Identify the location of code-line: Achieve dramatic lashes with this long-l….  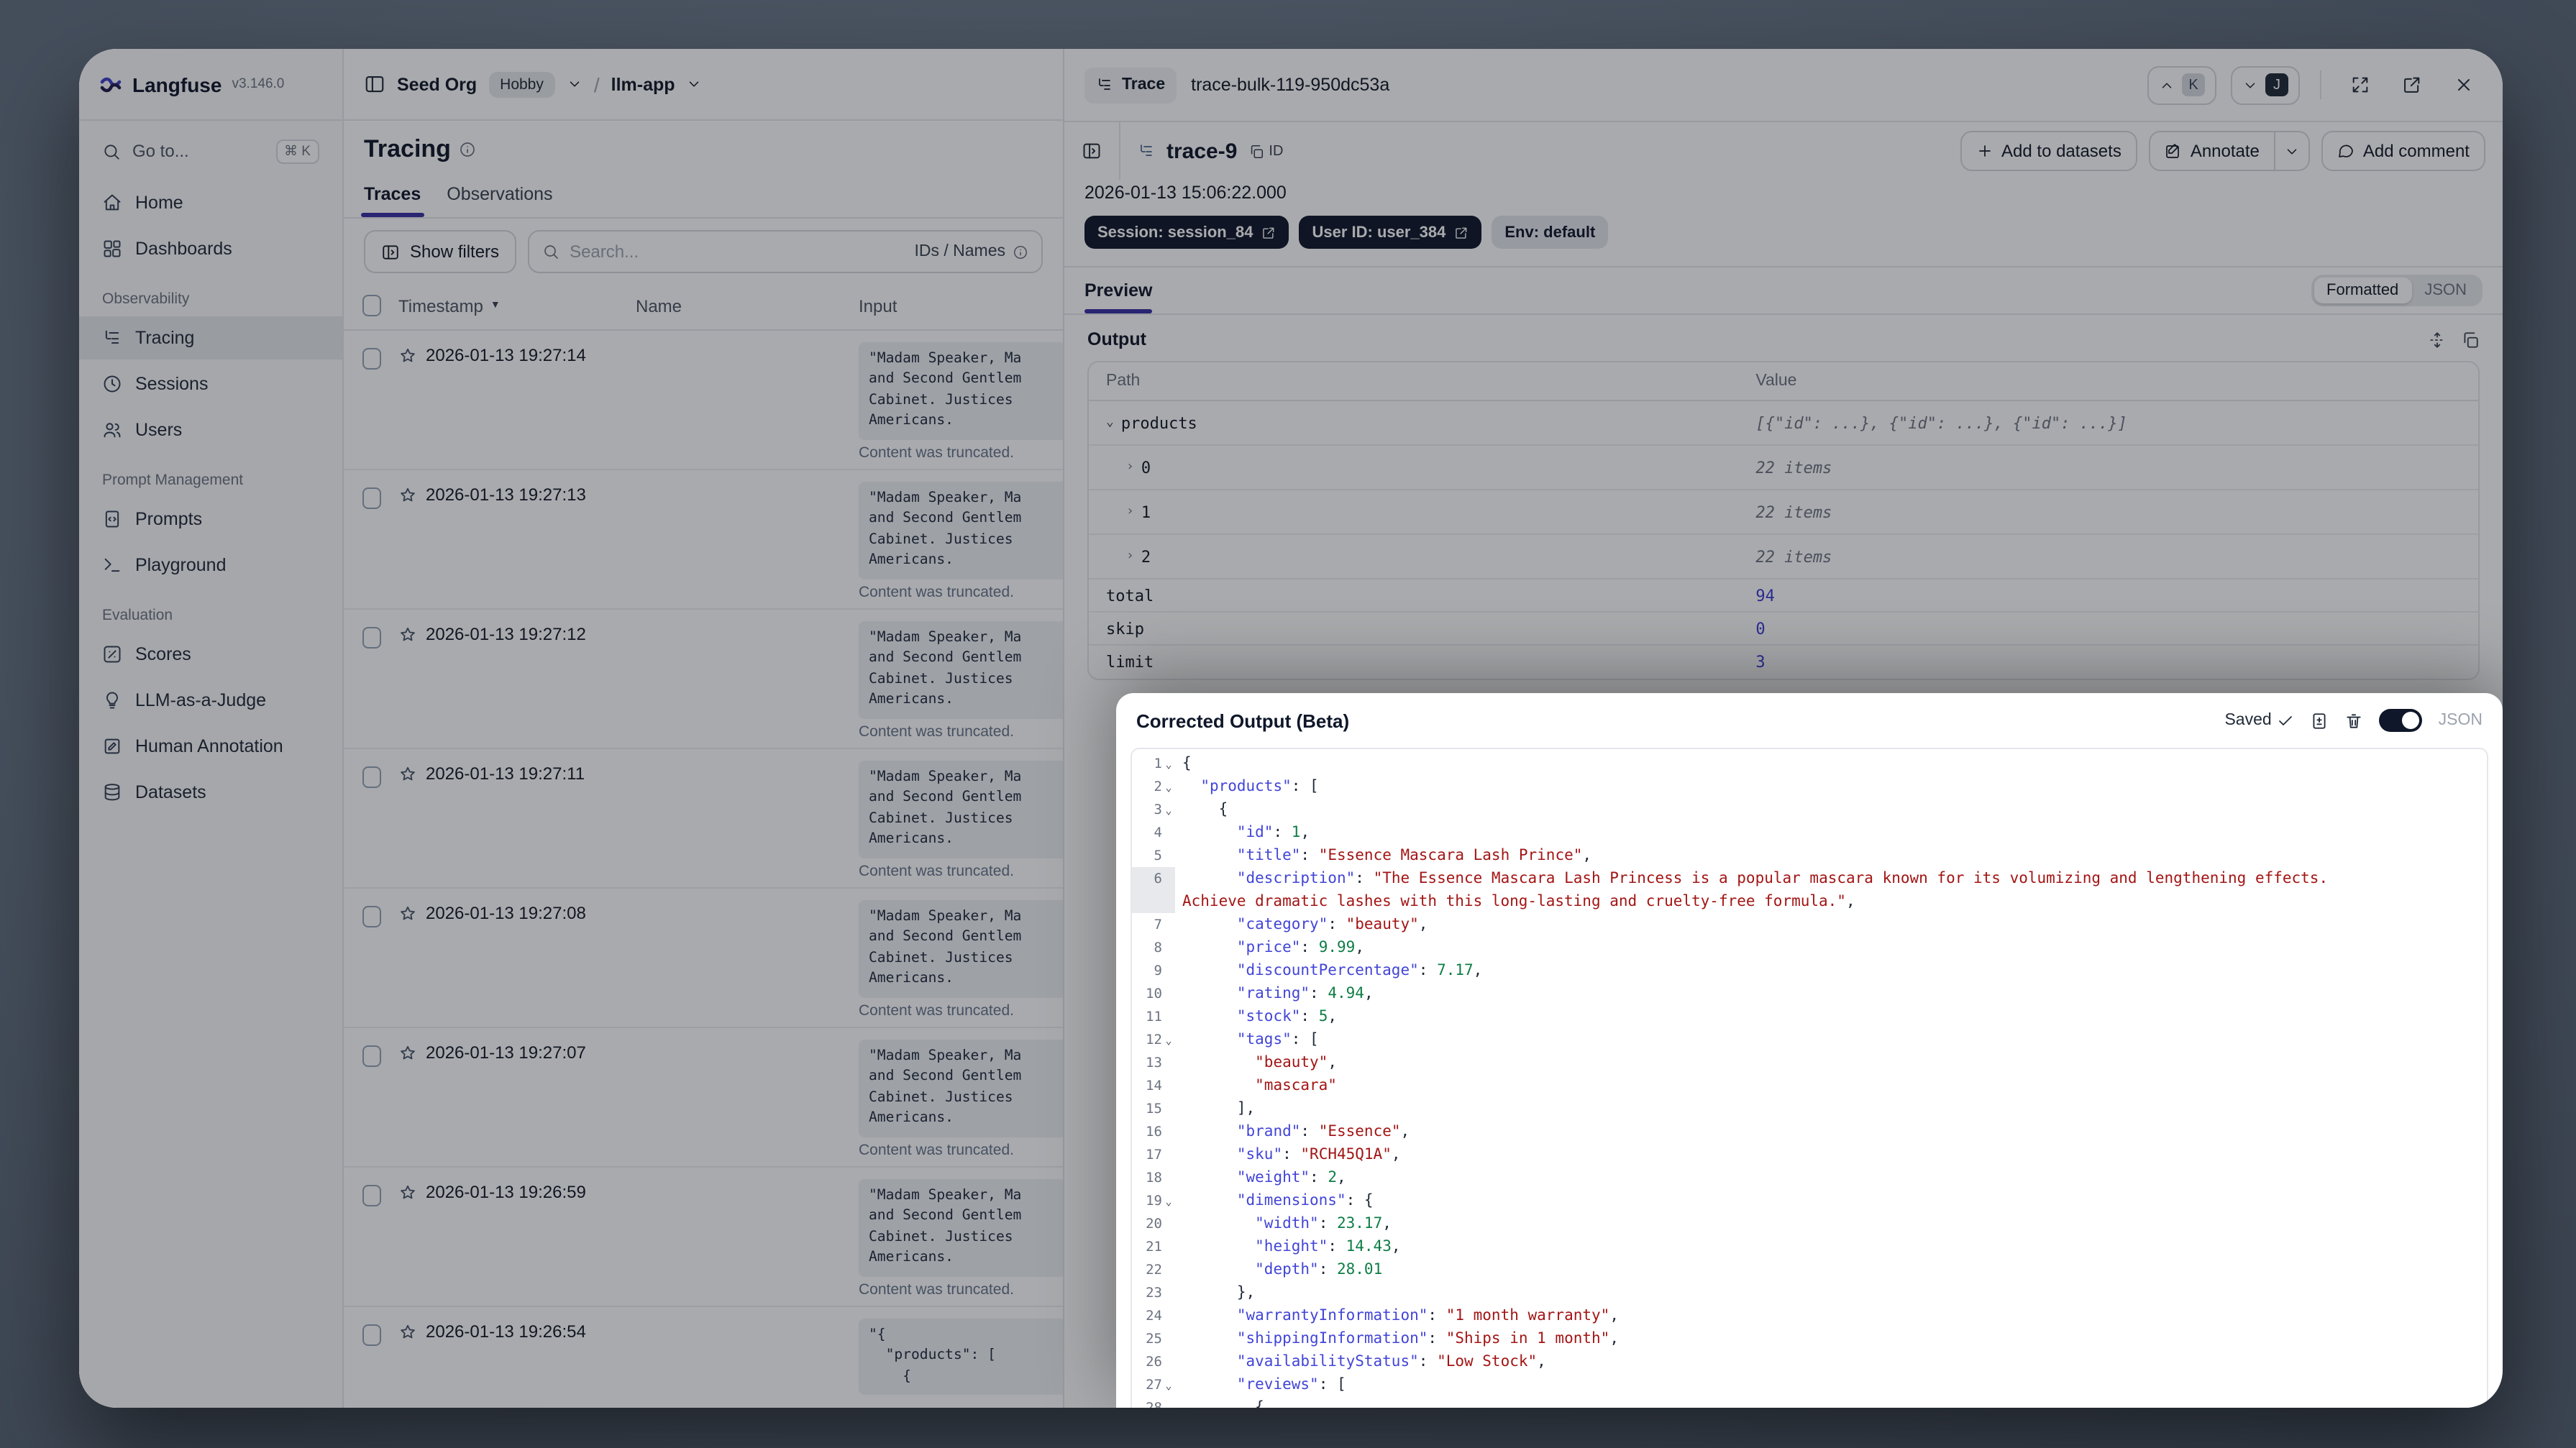
(1809, 901).